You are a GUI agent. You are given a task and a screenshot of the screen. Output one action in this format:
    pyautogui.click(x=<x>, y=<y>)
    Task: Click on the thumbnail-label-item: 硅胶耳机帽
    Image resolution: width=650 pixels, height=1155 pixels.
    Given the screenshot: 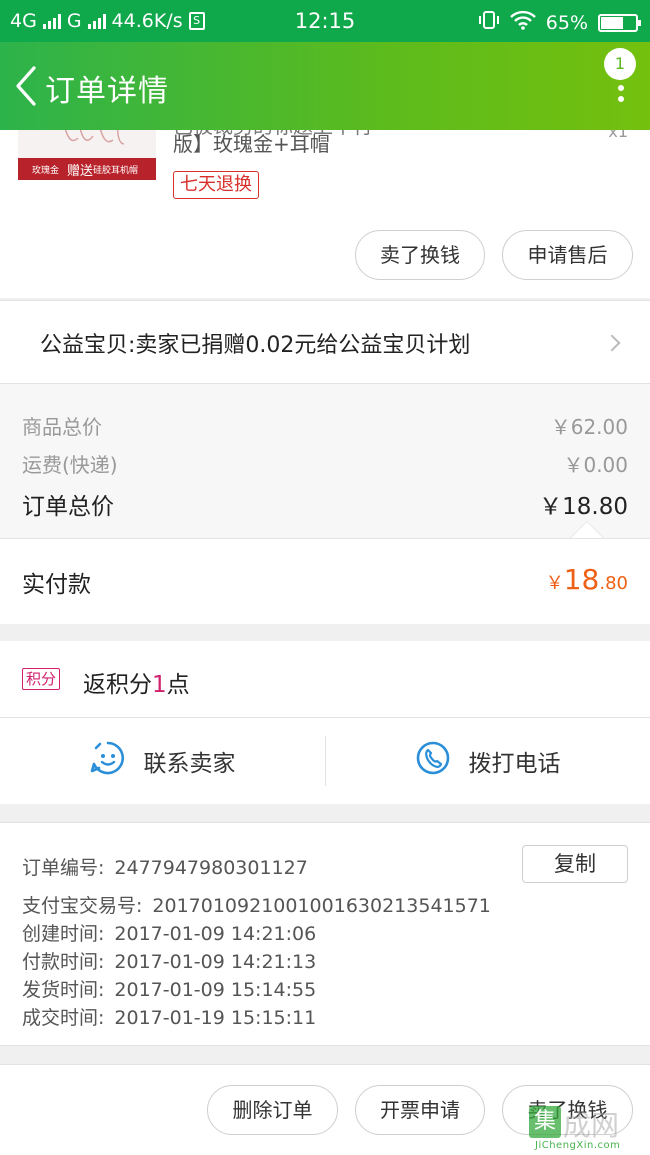 What is the action you would take?
    pyautogui.click(x=116, y=170)
    